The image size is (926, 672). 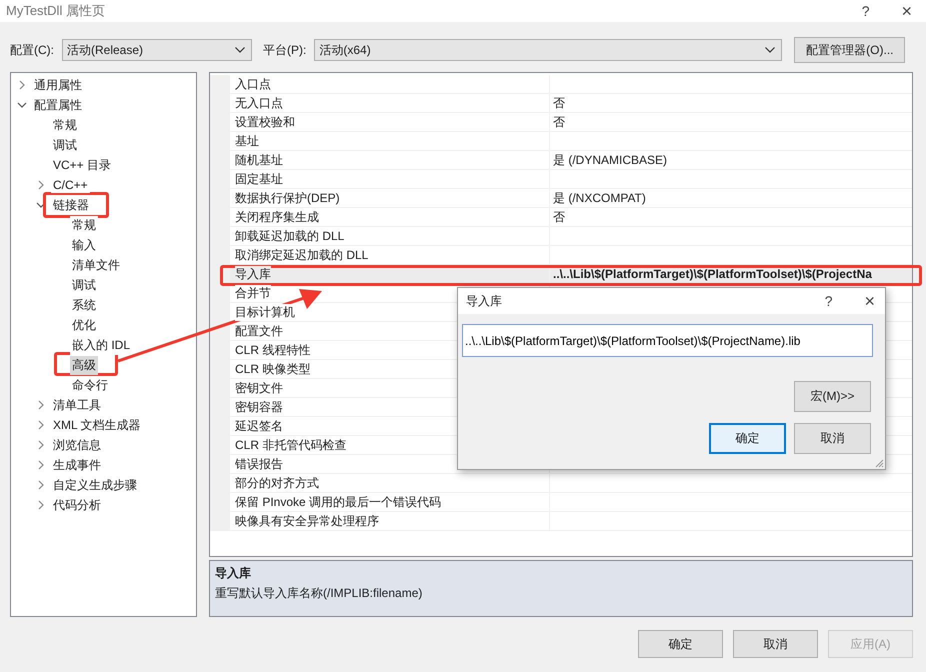 I want to click on property-name: 密钥容器, so click(x=259, y=407).